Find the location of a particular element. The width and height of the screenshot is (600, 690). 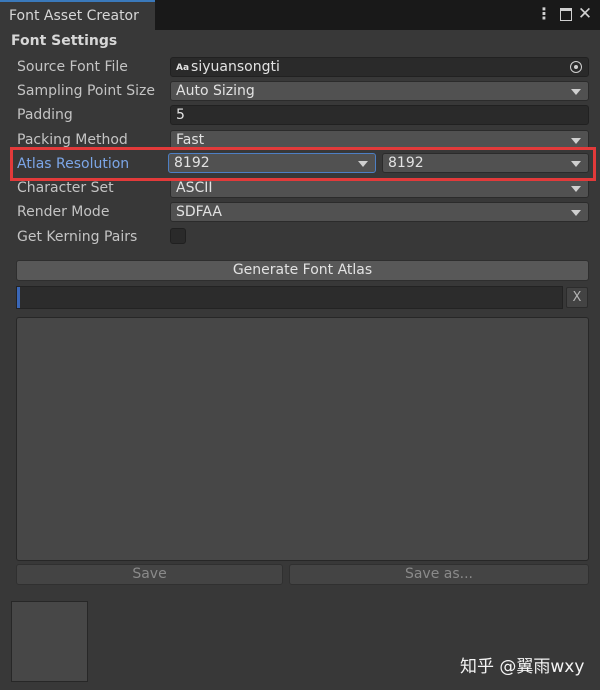

save-button: Save is located at coordinates (149, 574).